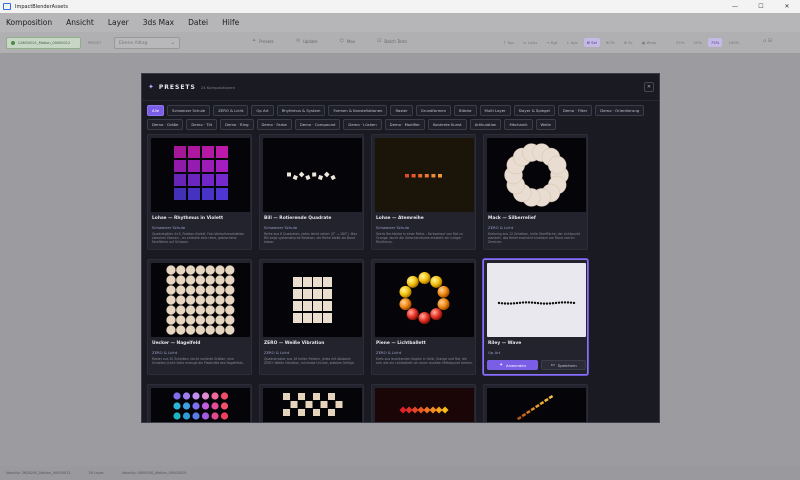 The width and height of the screenshot is (800, 480). I want to click on checker-cell, so click(324, 404).